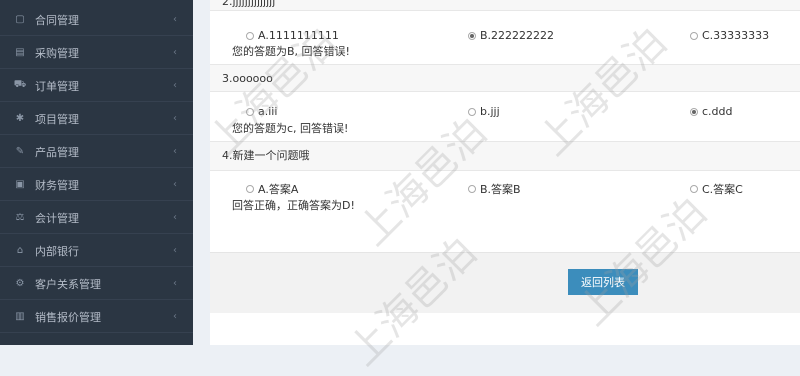  I want to click on sidebar-item-crm: ⚙ 客户关系管理 ‹, so click(96, 284).